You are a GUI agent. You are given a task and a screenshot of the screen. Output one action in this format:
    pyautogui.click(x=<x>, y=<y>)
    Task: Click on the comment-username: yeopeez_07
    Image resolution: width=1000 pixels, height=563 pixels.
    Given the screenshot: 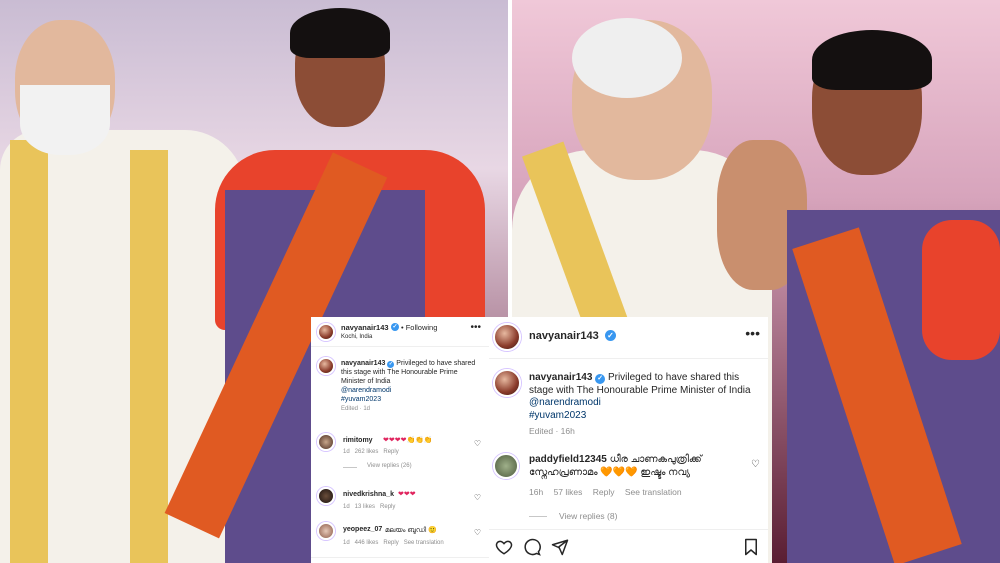 What is the action you would take?
    pyautogui.click(x=362, y=529)
    